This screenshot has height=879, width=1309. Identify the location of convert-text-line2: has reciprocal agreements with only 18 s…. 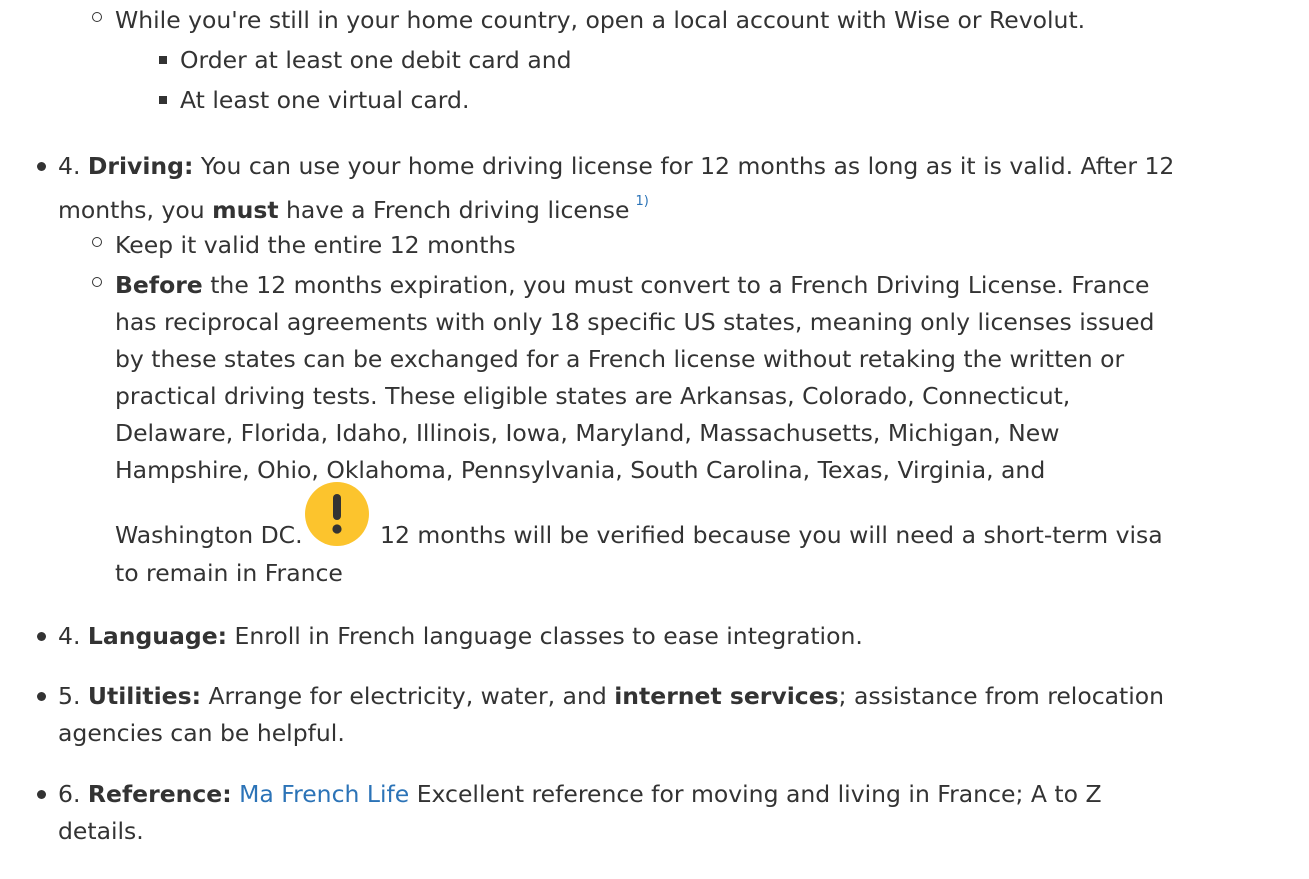
(634, 322).